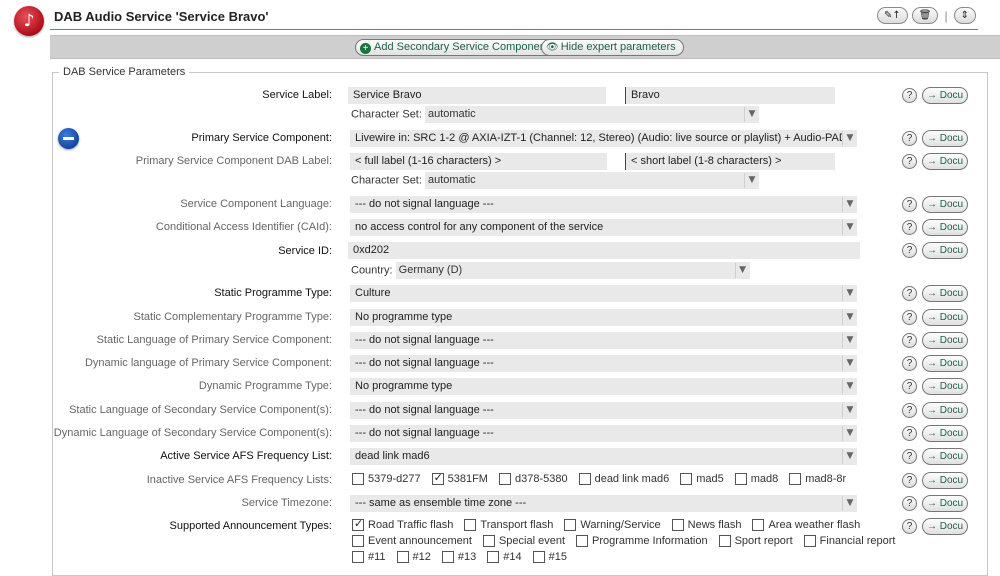 Image resolution: width=1000 pixels, height=576 pixels. Describe the element at coordinates (603, 363) in the screenshot. I see `dynamic-lang-primary-select: --- do not signal language --- ▼` at that location.